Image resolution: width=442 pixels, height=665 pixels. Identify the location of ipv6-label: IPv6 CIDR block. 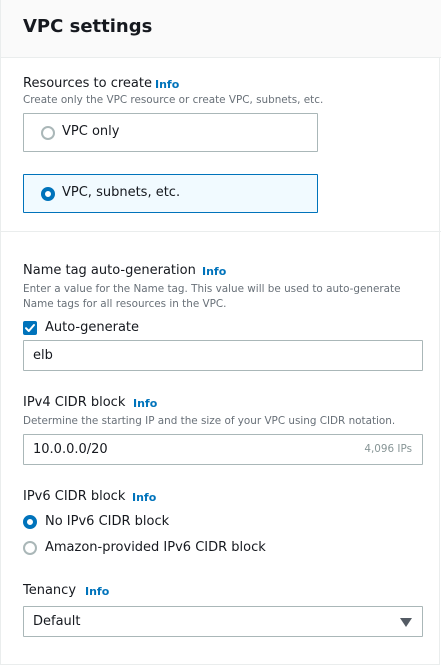
(74, 496).